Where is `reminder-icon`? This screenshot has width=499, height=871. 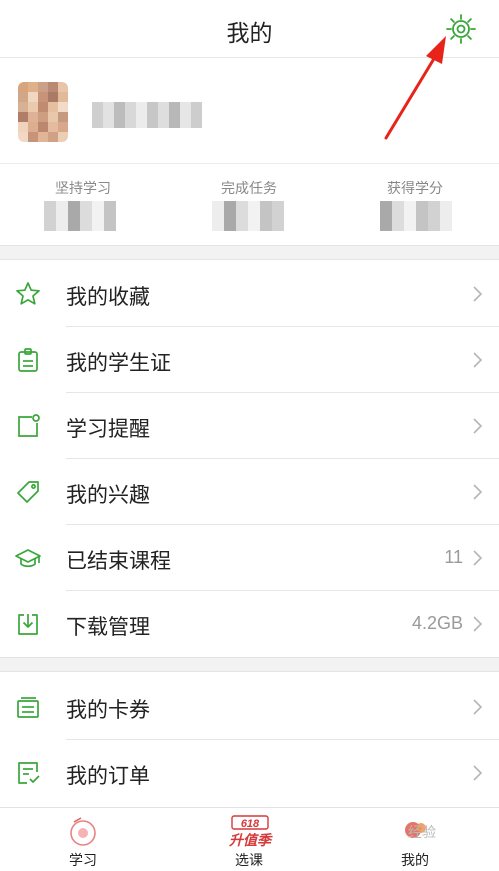
reminder-icon is located at coordinates (29, 425).